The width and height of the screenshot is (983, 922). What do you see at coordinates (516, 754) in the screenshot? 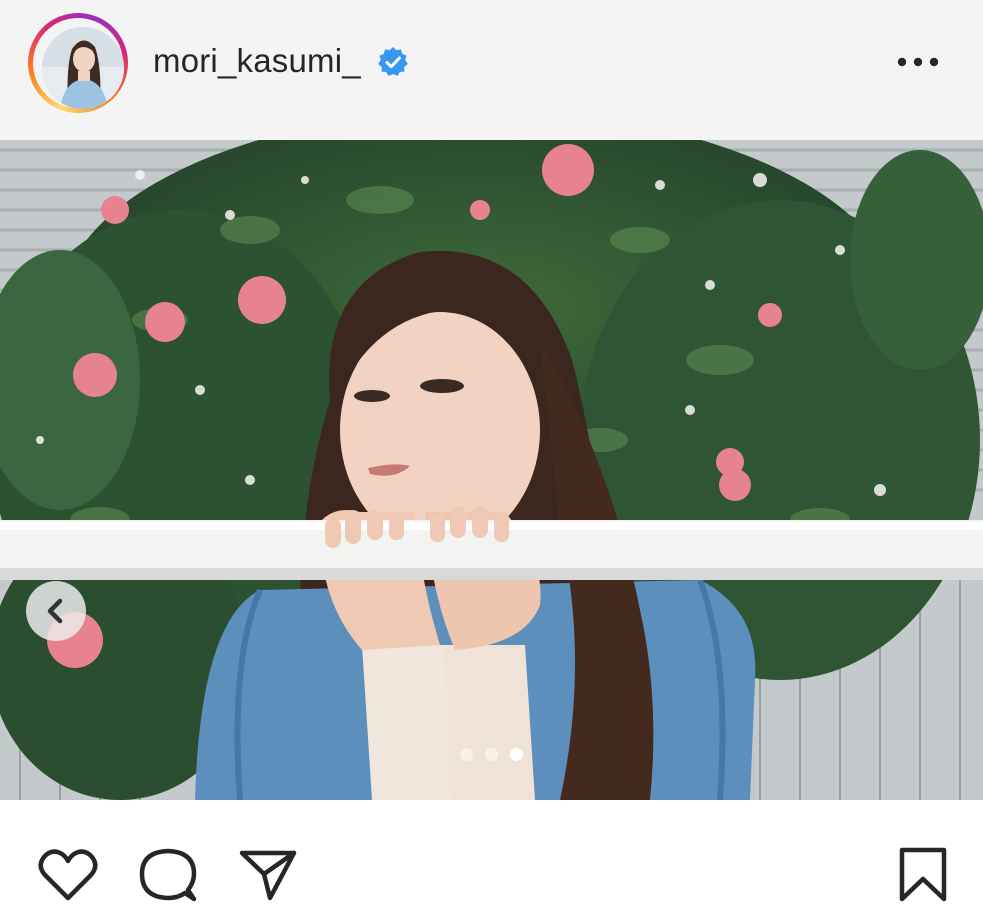
I see `carousel-dot-3-active` at bounding box center [516, 754].